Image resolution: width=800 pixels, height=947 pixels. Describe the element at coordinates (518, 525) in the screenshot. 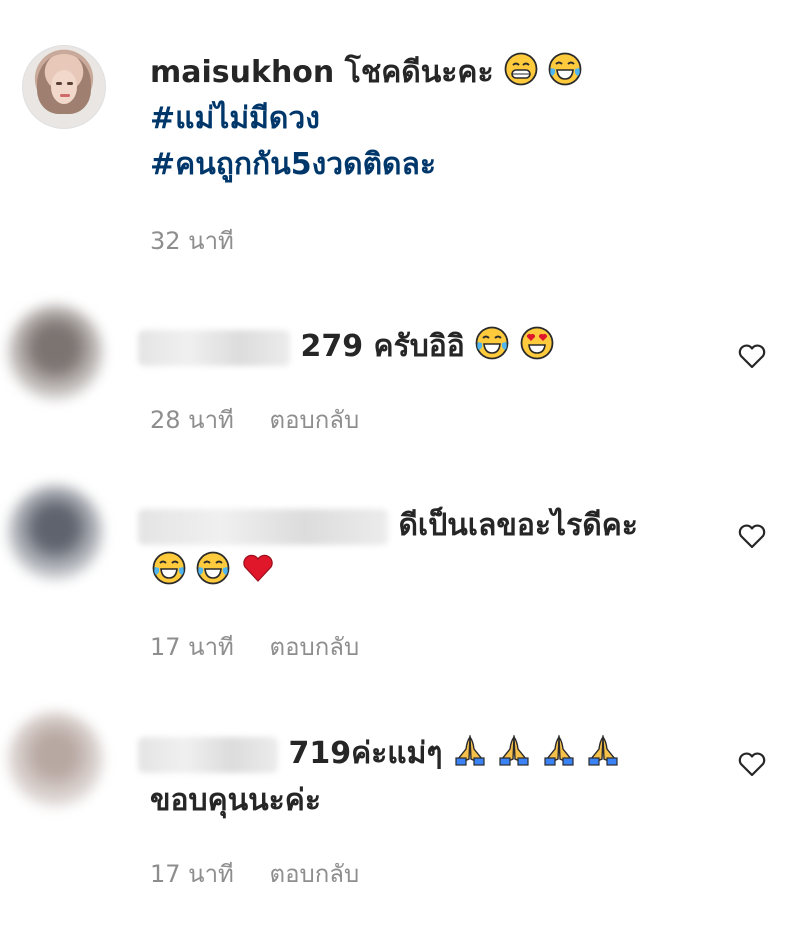

I see `comment-2-text: ดีเป็นเลขอะไรดีคะ` at that location.